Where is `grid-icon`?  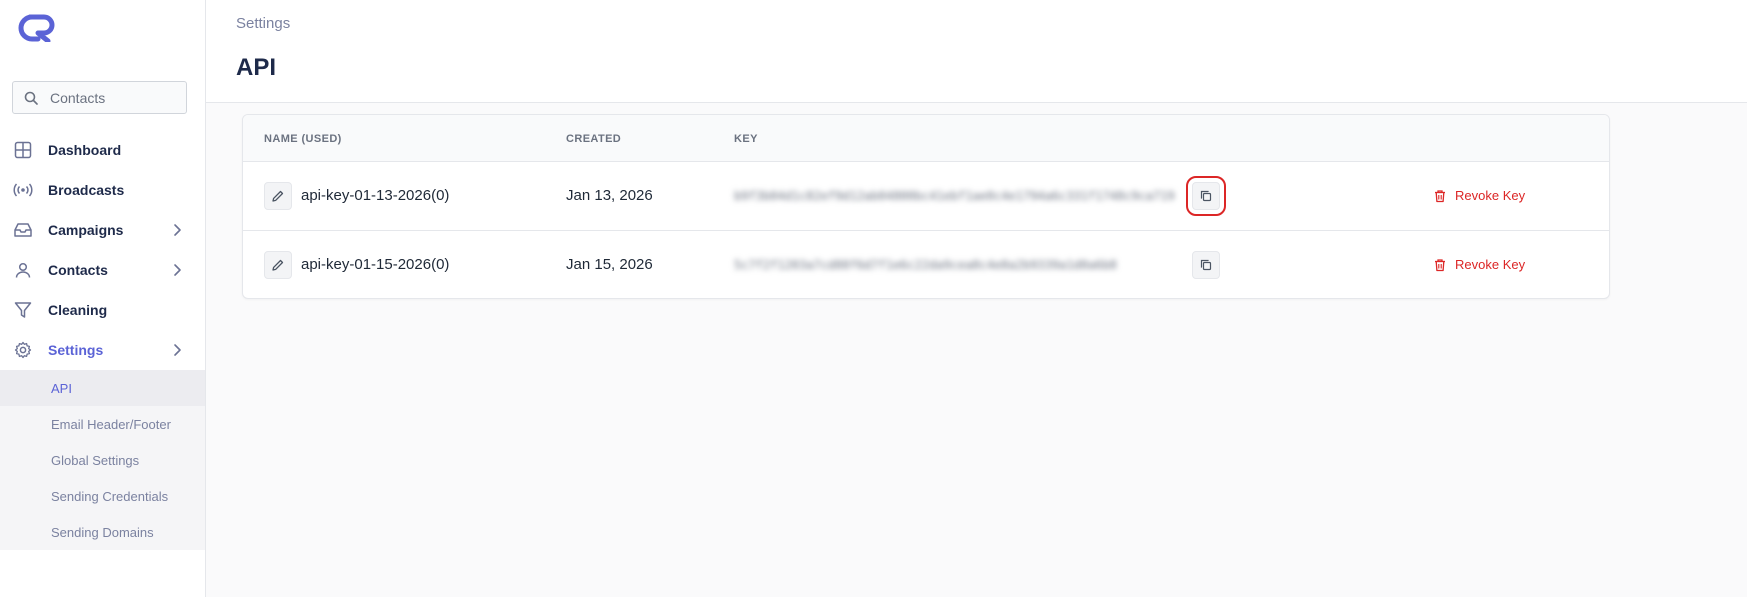
grid-icon is located at coordinates (23, 150).